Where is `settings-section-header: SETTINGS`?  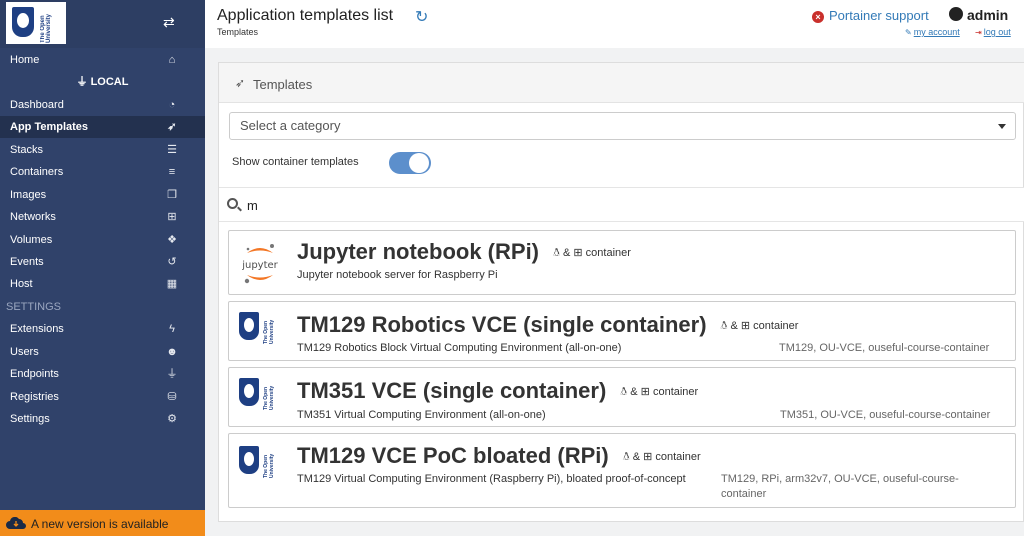 settings-section-header: SETTINGS is located at coordinates (34, 307).